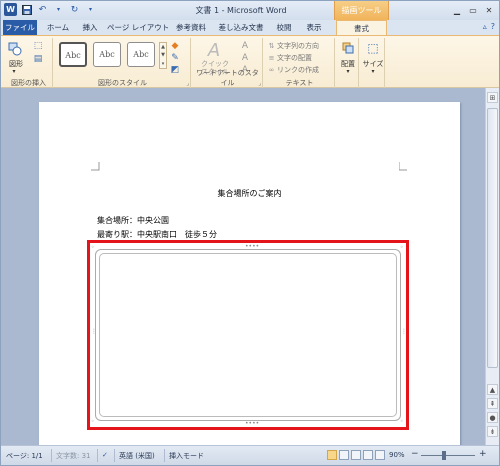 The width and height of the screenshot is (500, 466). What do you see at coordinates (186, 456) in the screenshot?
I see `insert-mode-indicator: 挿入モード` at bounding box center [186, 456].